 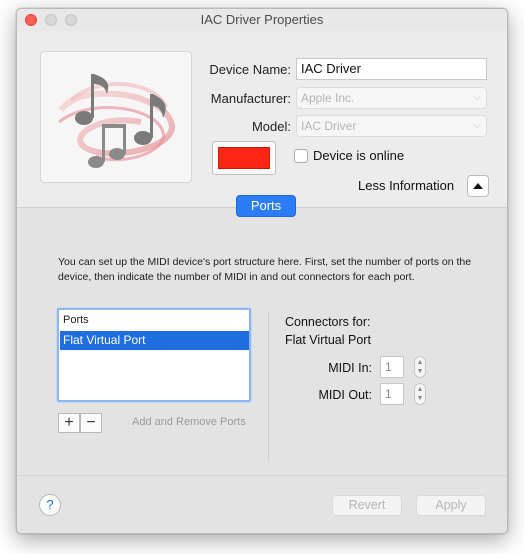 I want to click on triangle-up-icon, so click(x=478, y=186).